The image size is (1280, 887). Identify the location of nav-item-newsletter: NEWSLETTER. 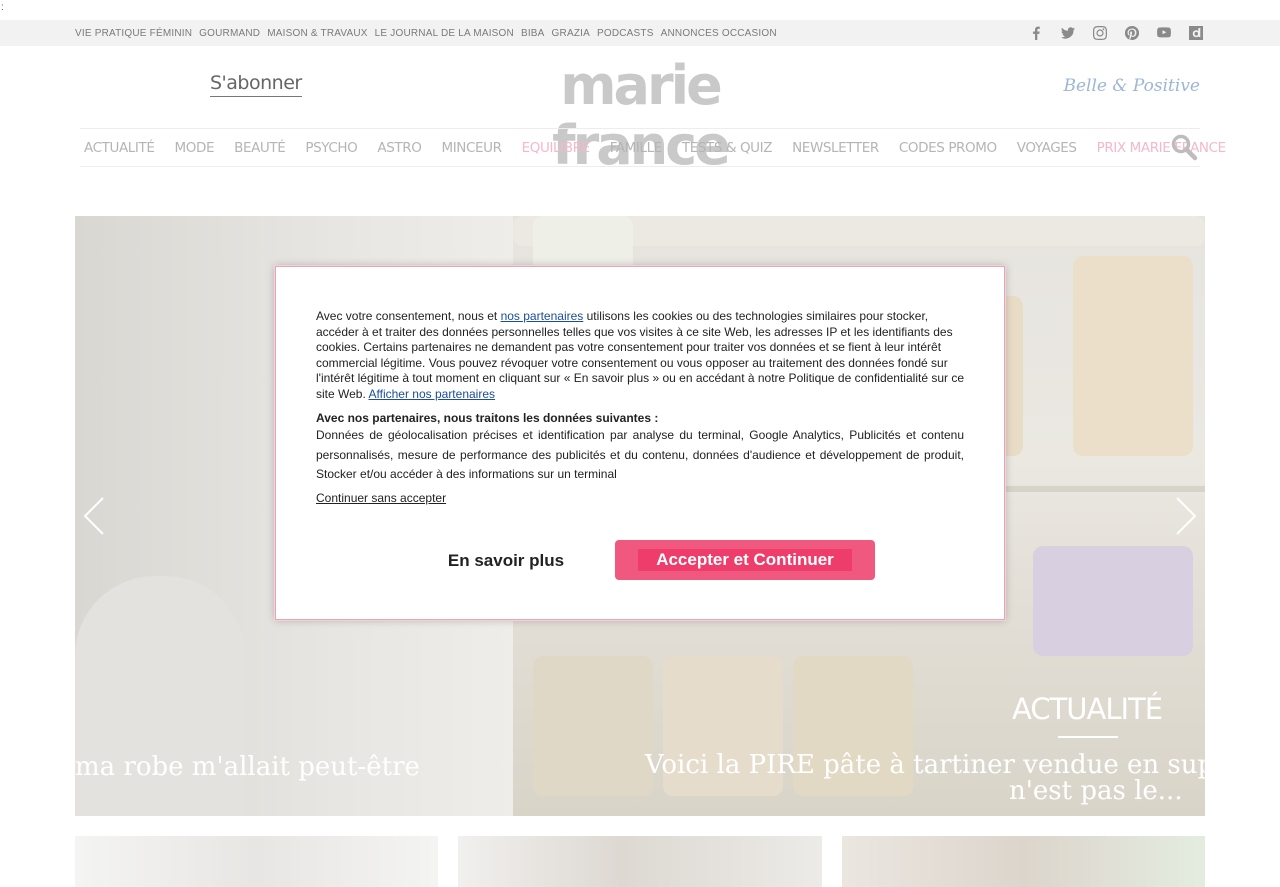
(835, 148).